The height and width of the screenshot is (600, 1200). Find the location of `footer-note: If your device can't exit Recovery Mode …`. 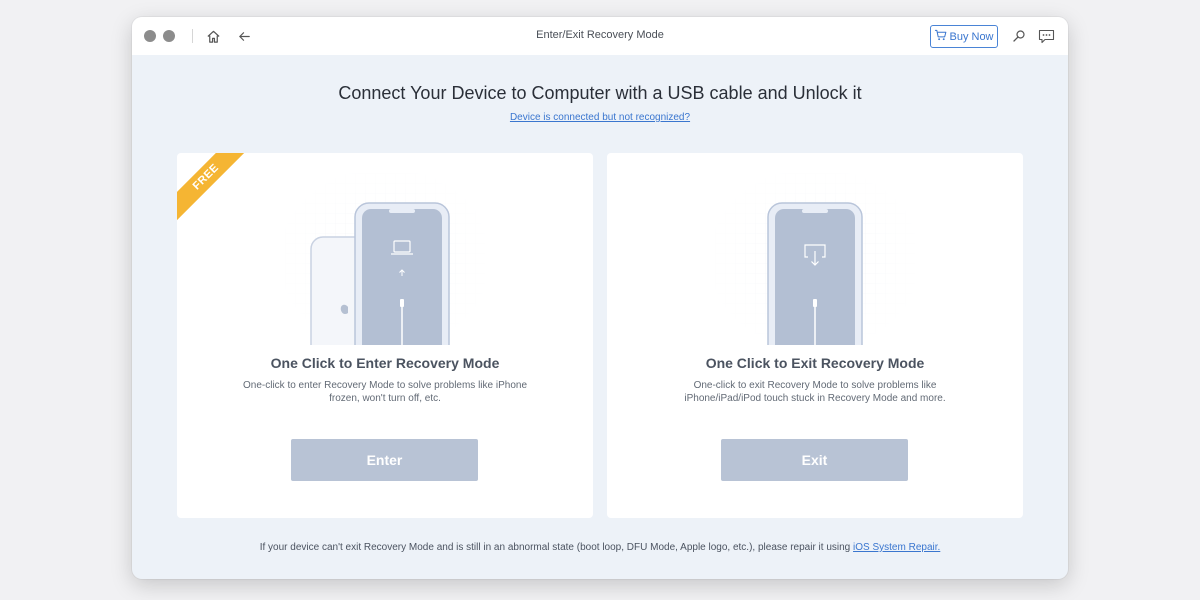

footer-note: If your device can't exit Recovery Mode … is located at coordinates (600, 547).